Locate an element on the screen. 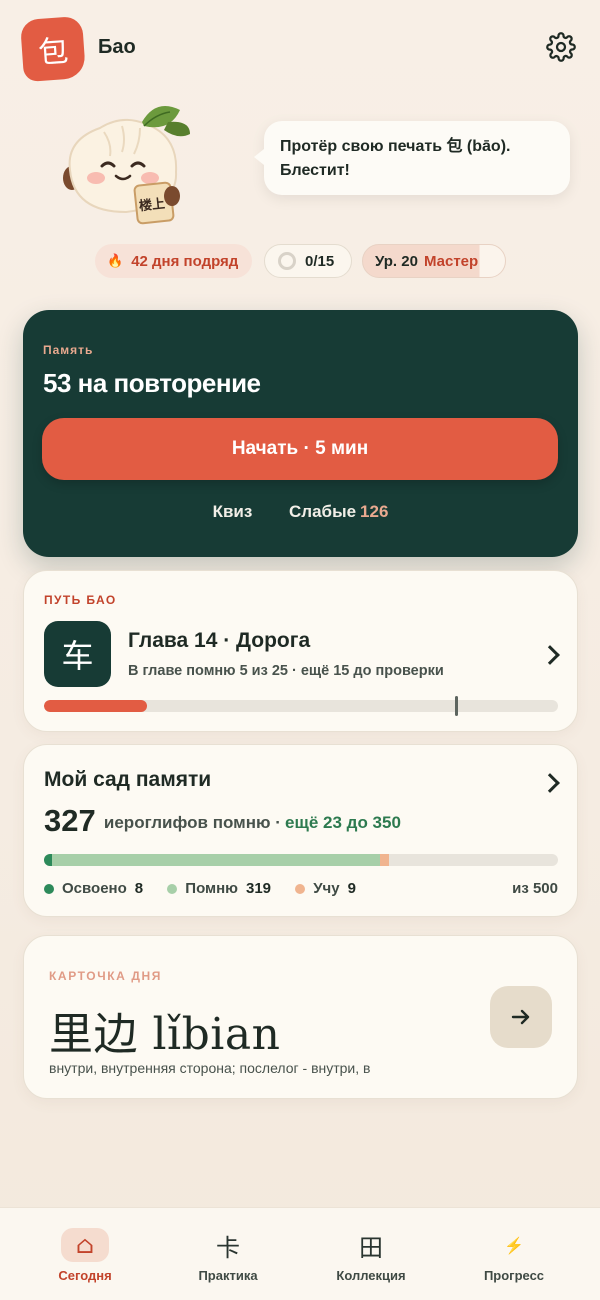 This screenshot has width=600, height=1300. level-chip: Ур. 20 Мастер is located at coordinates (434, 261).